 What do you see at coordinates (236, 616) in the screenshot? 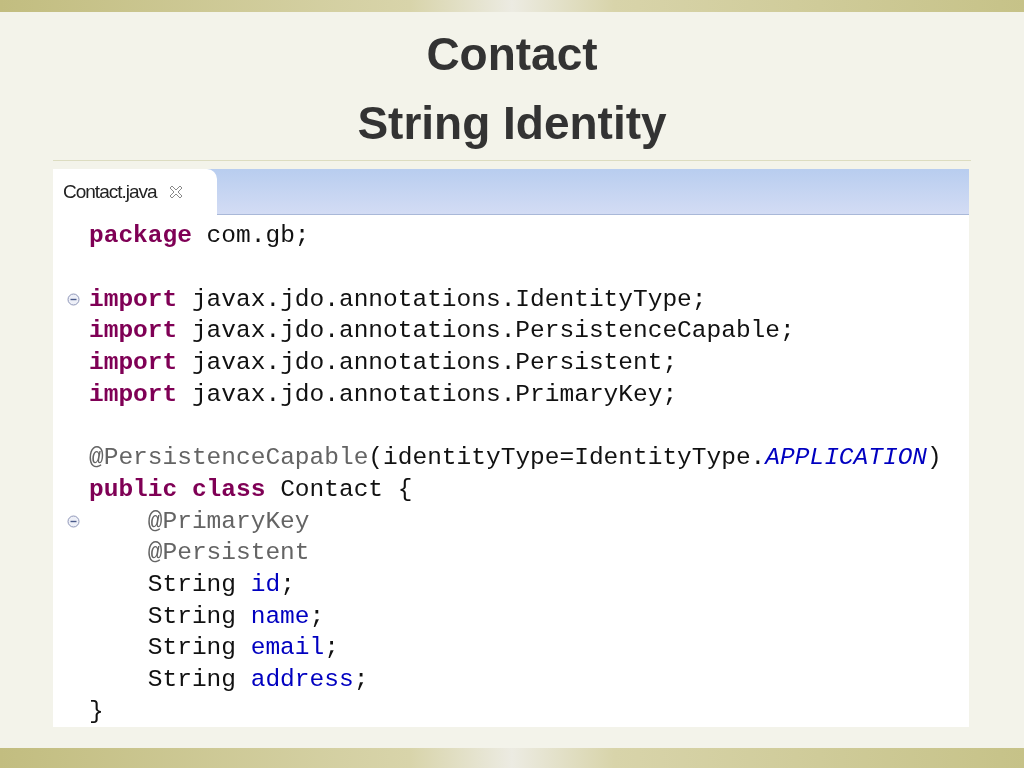
I see `code-line: String name;` at bounding box center [236, 616].